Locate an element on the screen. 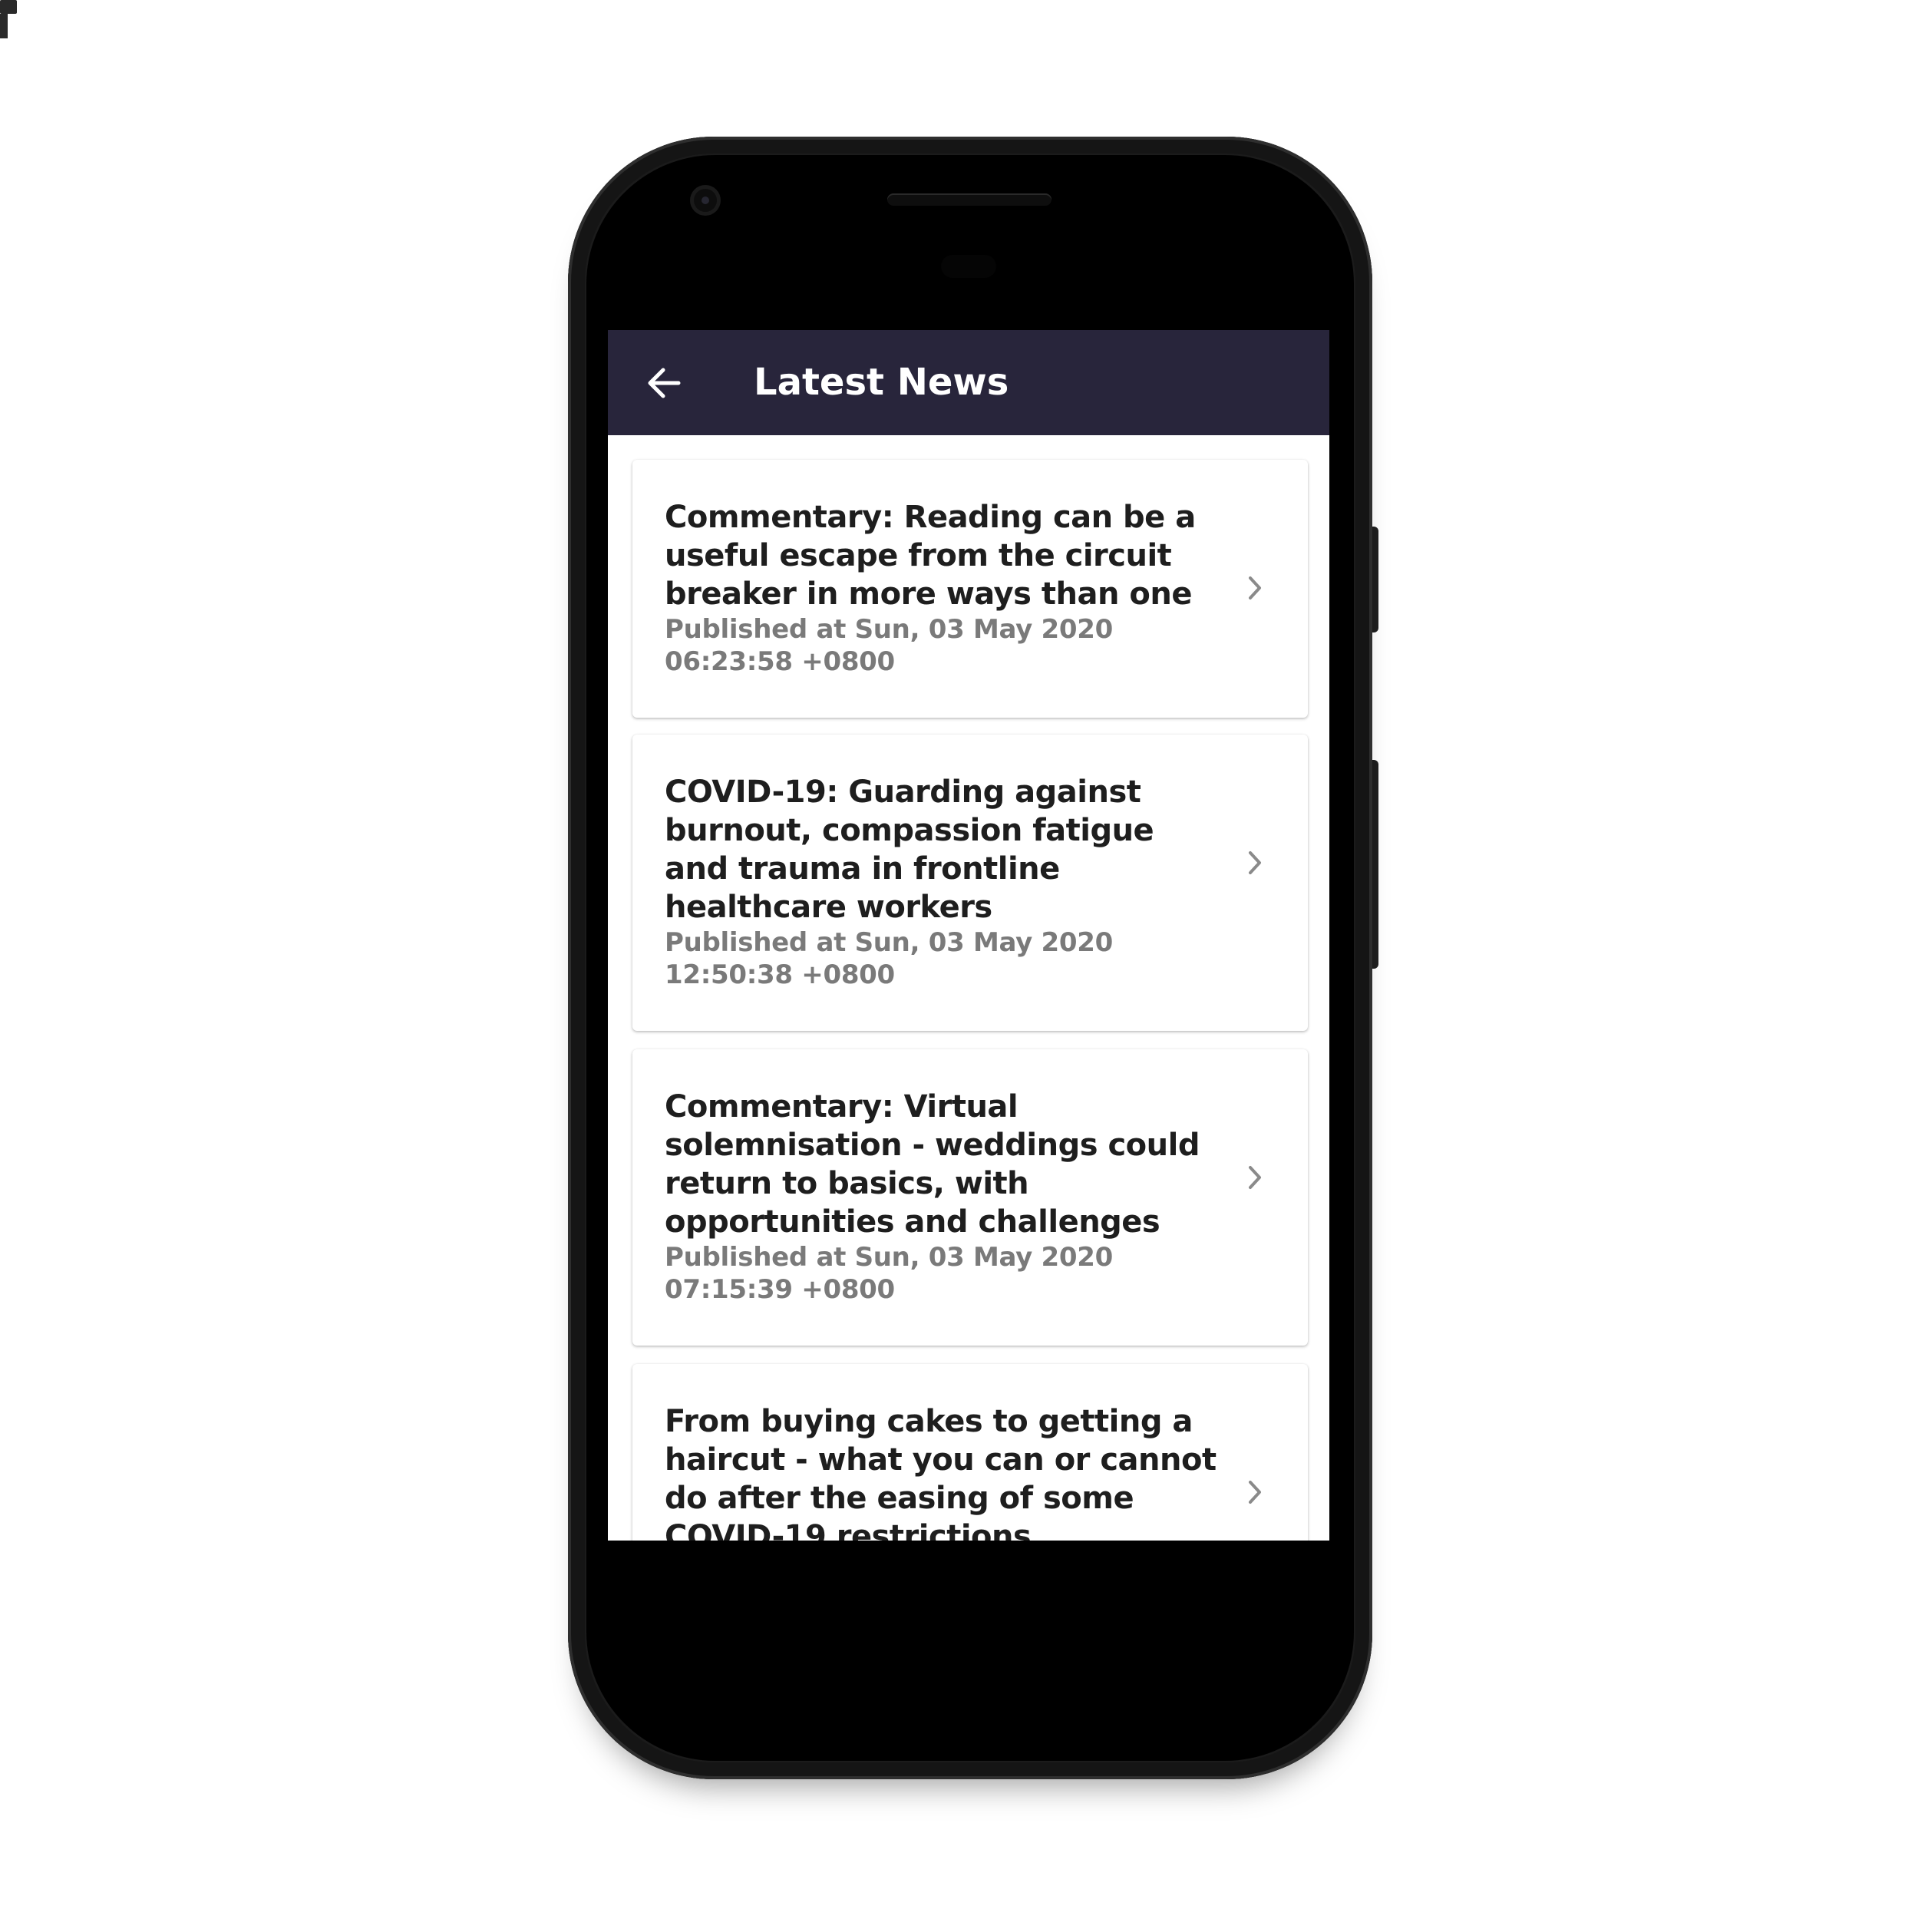 The image size is (1928, 1932). proximity-sensor is located at coordinates (969, 266).